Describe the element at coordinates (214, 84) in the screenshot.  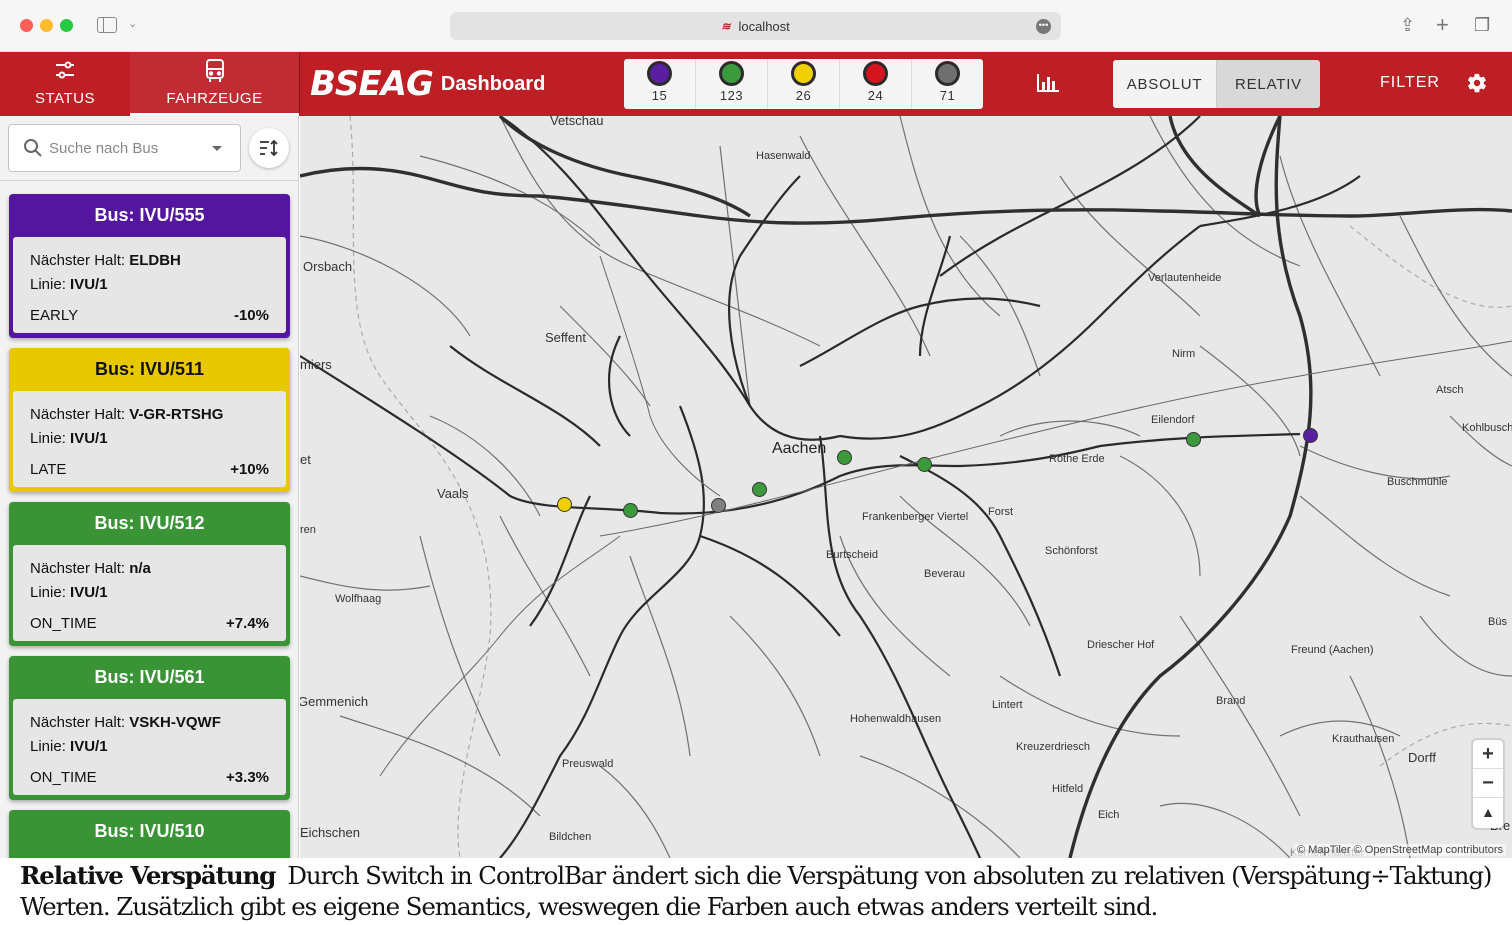
I see `tab-fahrzeuge: FAHRZEUGE` at that location.